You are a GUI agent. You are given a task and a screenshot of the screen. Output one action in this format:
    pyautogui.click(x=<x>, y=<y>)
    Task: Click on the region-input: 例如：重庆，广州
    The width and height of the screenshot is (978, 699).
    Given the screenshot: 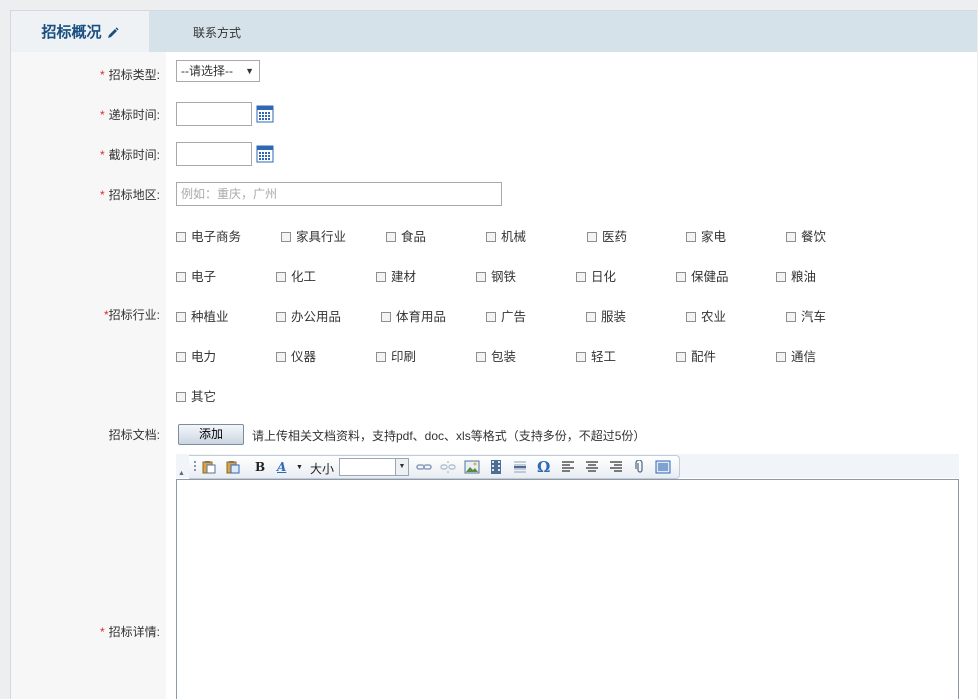 What is the action you would take?
    pyautogui.click(x=339, y=194)
    